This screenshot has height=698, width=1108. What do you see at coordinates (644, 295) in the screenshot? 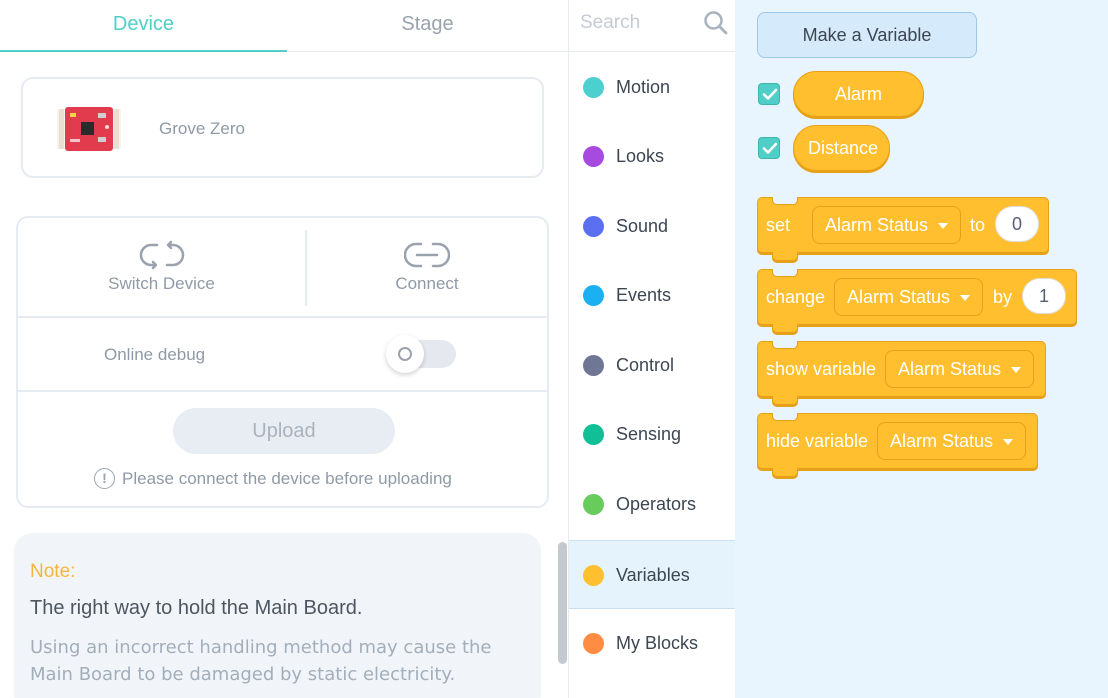
I see `category-label: Events` at bounding box center [644, 295].